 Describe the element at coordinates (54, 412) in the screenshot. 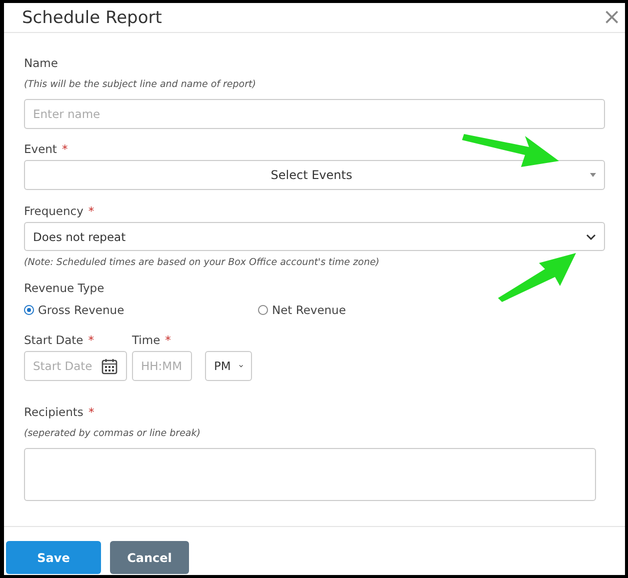

I see `field-label: Recipients` at that location.